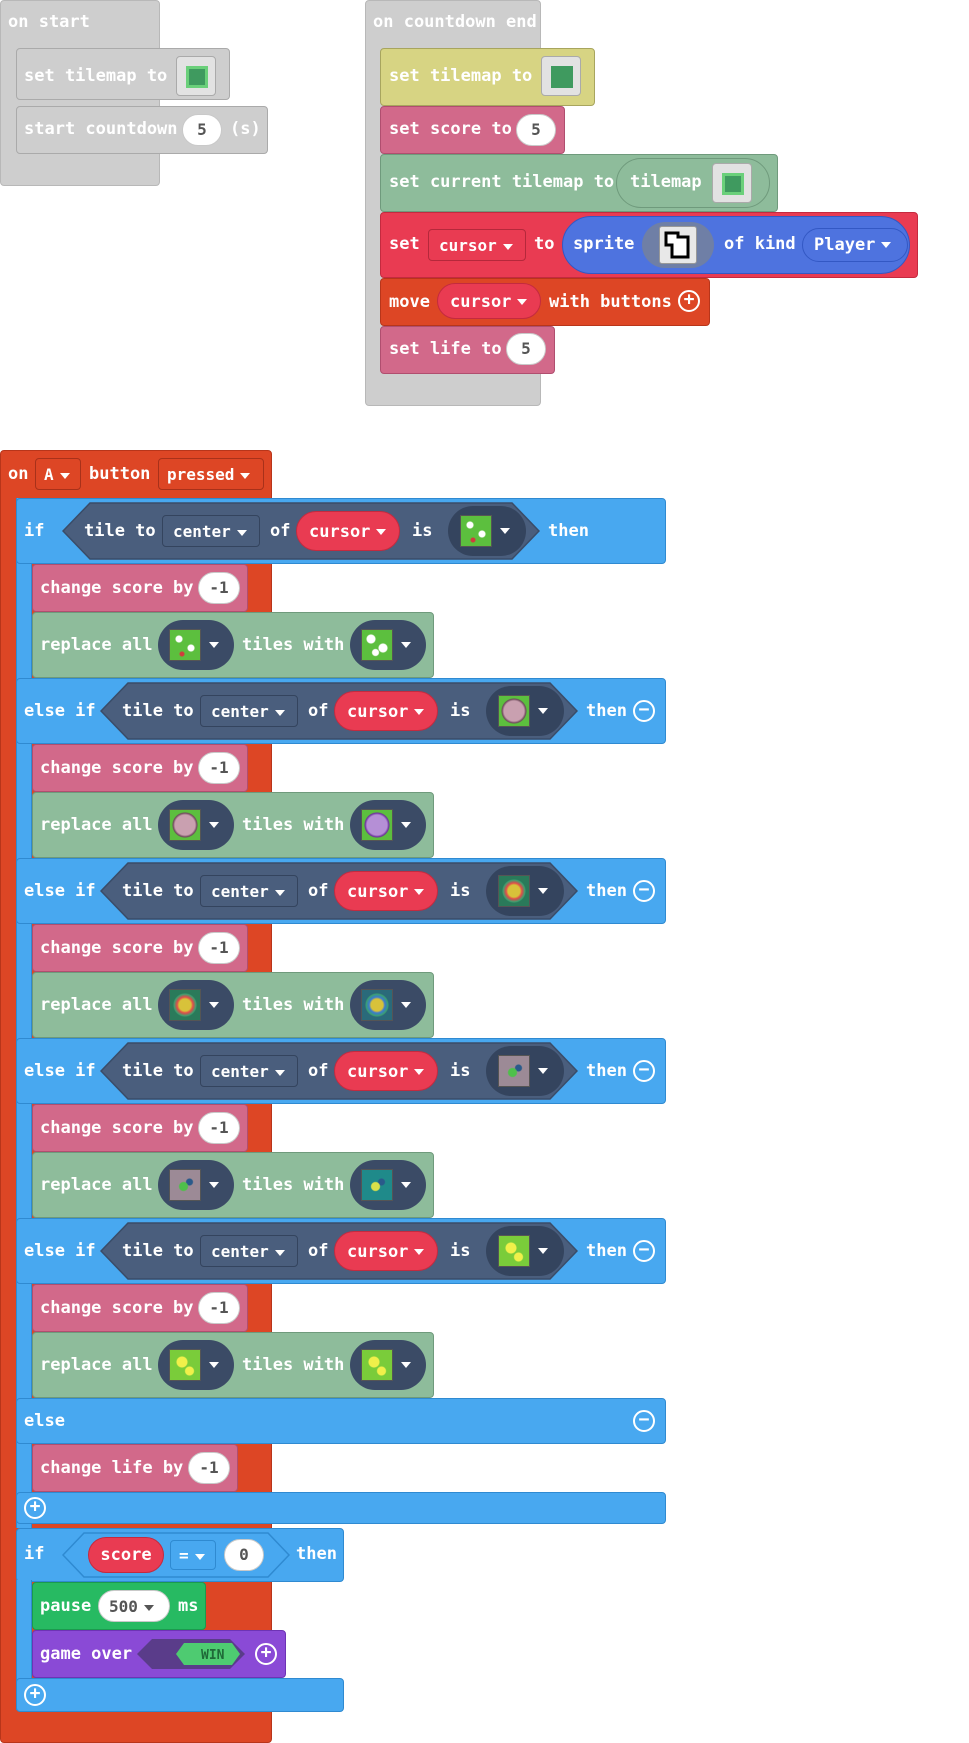  Describe the element at coordinates (422, 531) in the screenshot. I see `is-word: is` at that location.